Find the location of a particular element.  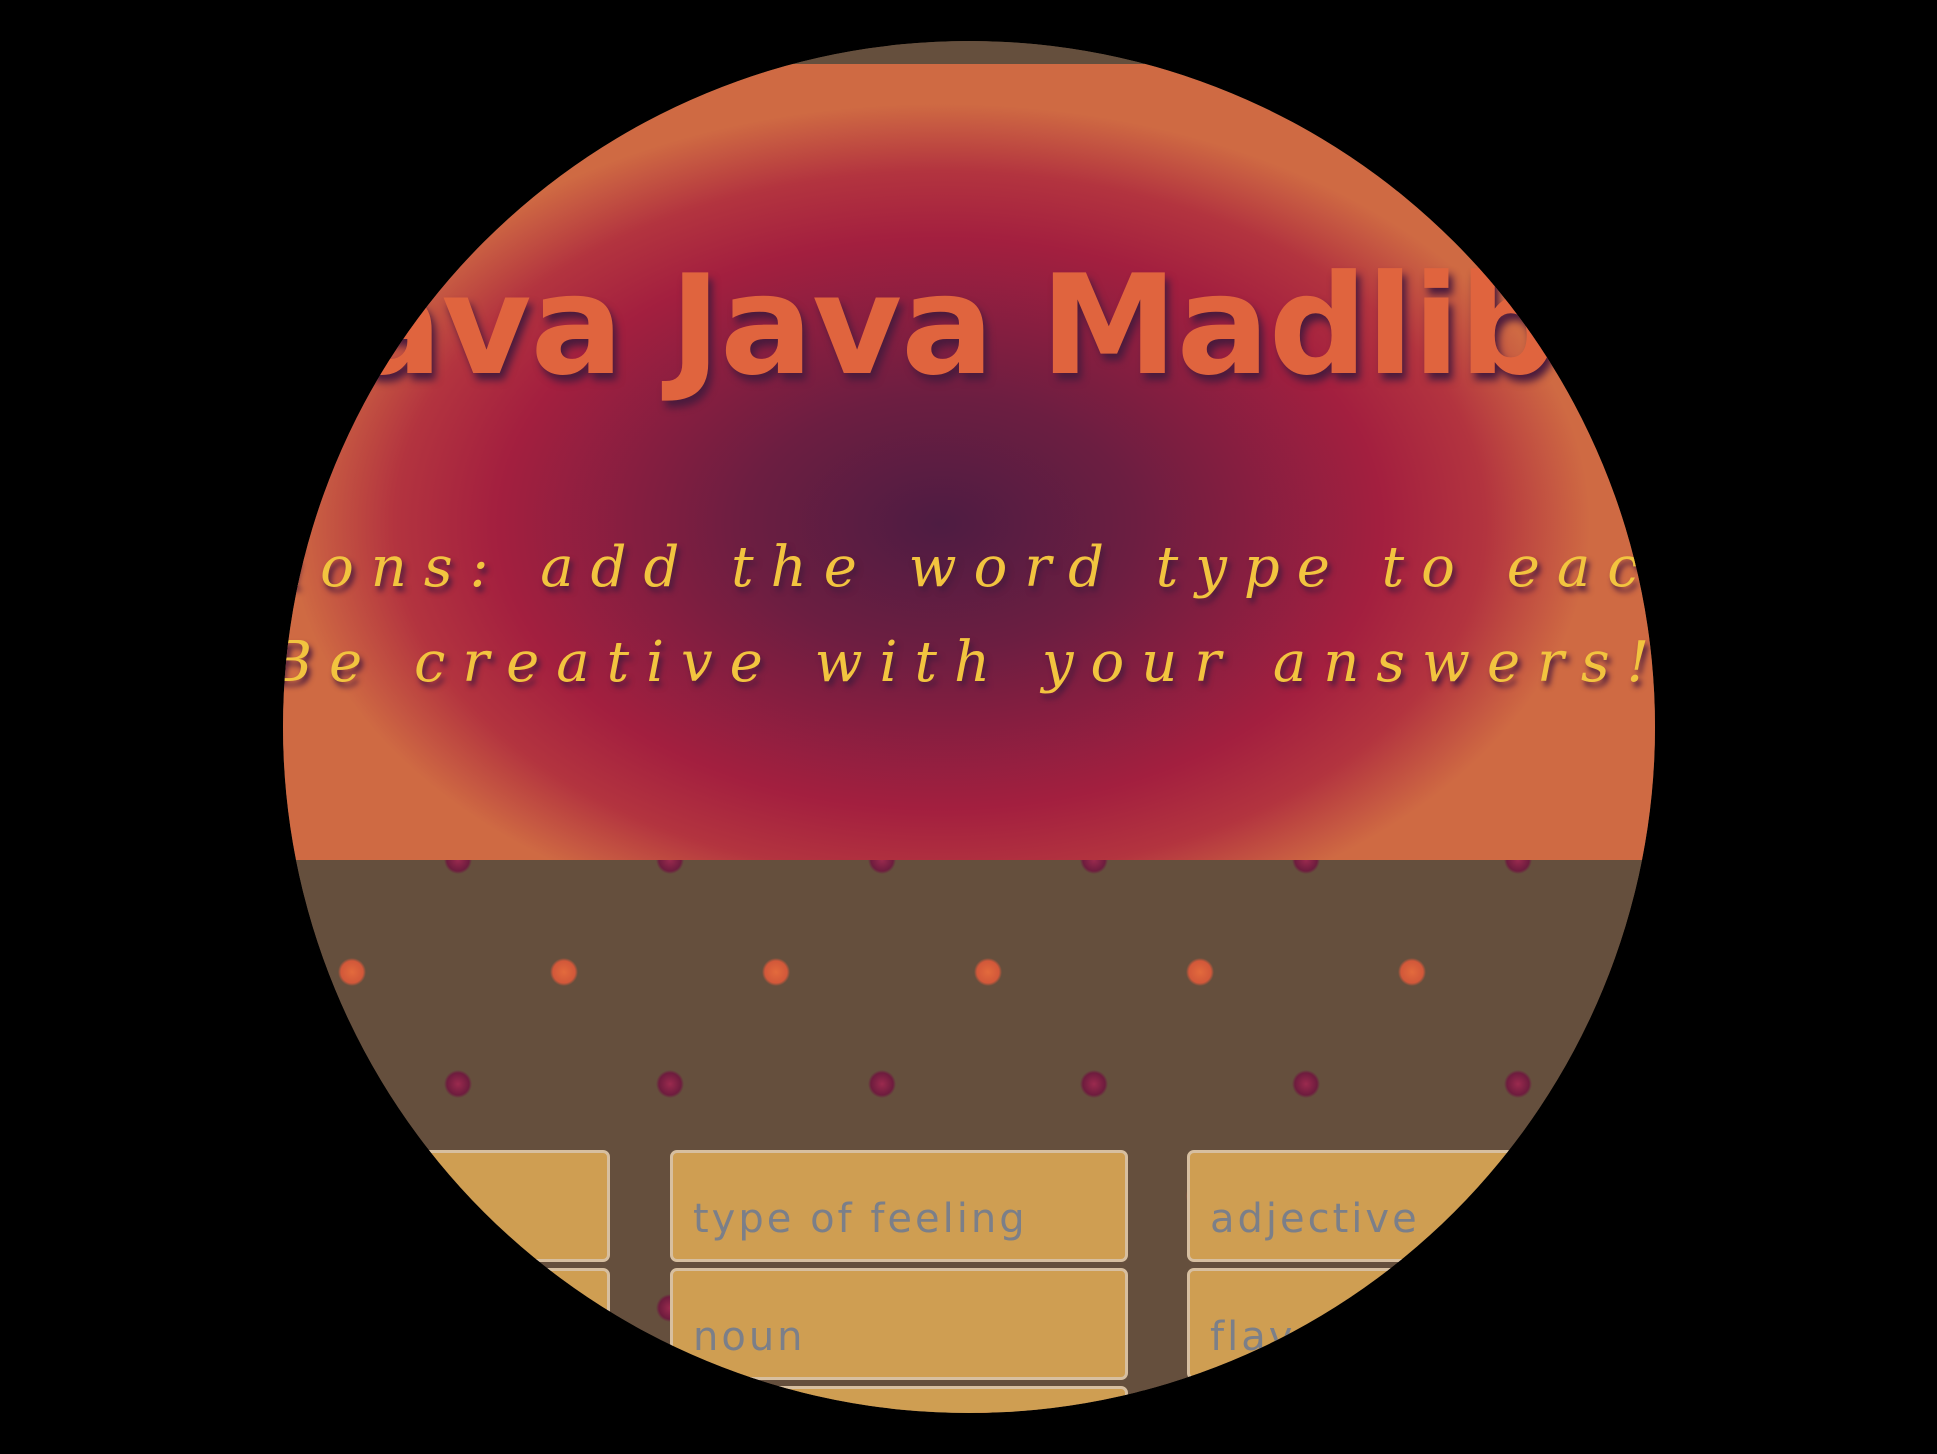

top-strip is located at coordinates (969, 52).